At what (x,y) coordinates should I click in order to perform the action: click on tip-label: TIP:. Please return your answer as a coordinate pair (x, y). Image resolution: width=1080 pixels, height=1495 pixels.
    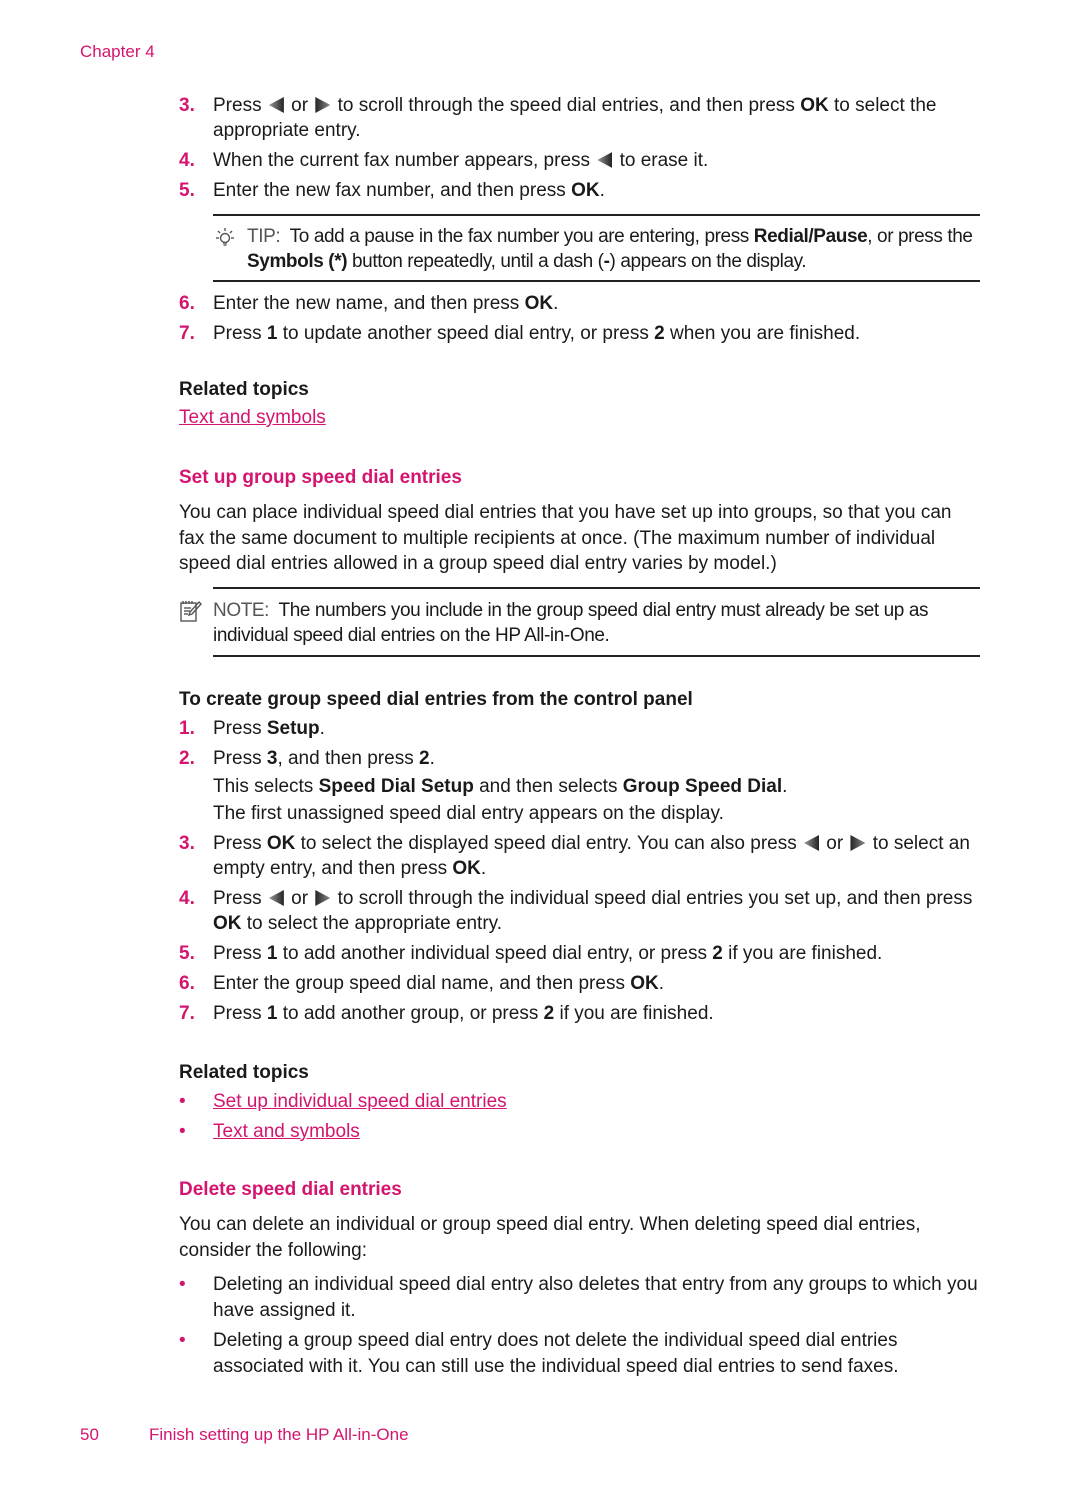
    Looking at the image, I should click on (264, 236).